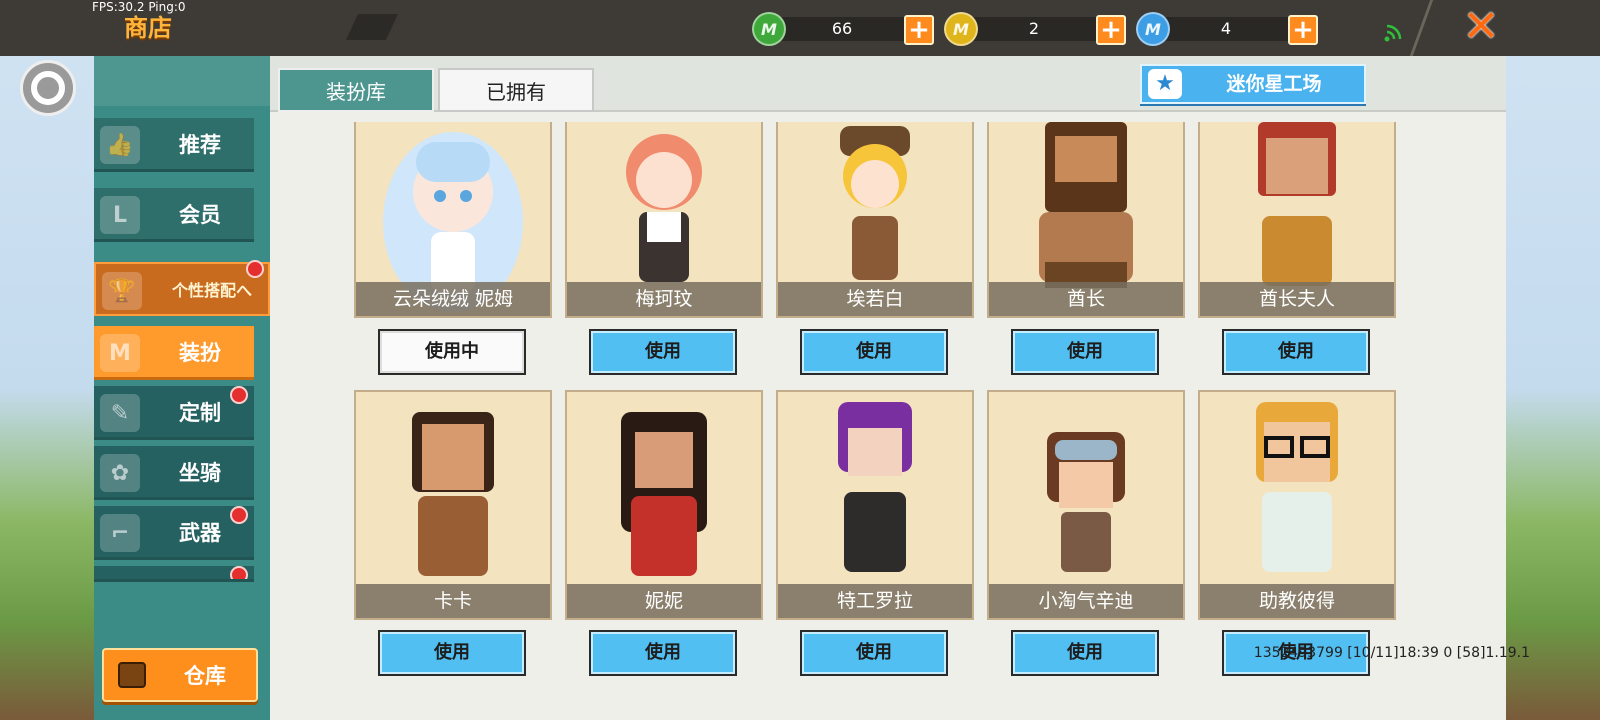 This screenshot has height=720, width=1600. I want to click on skin-name: 妮妮, so click(664, 601).